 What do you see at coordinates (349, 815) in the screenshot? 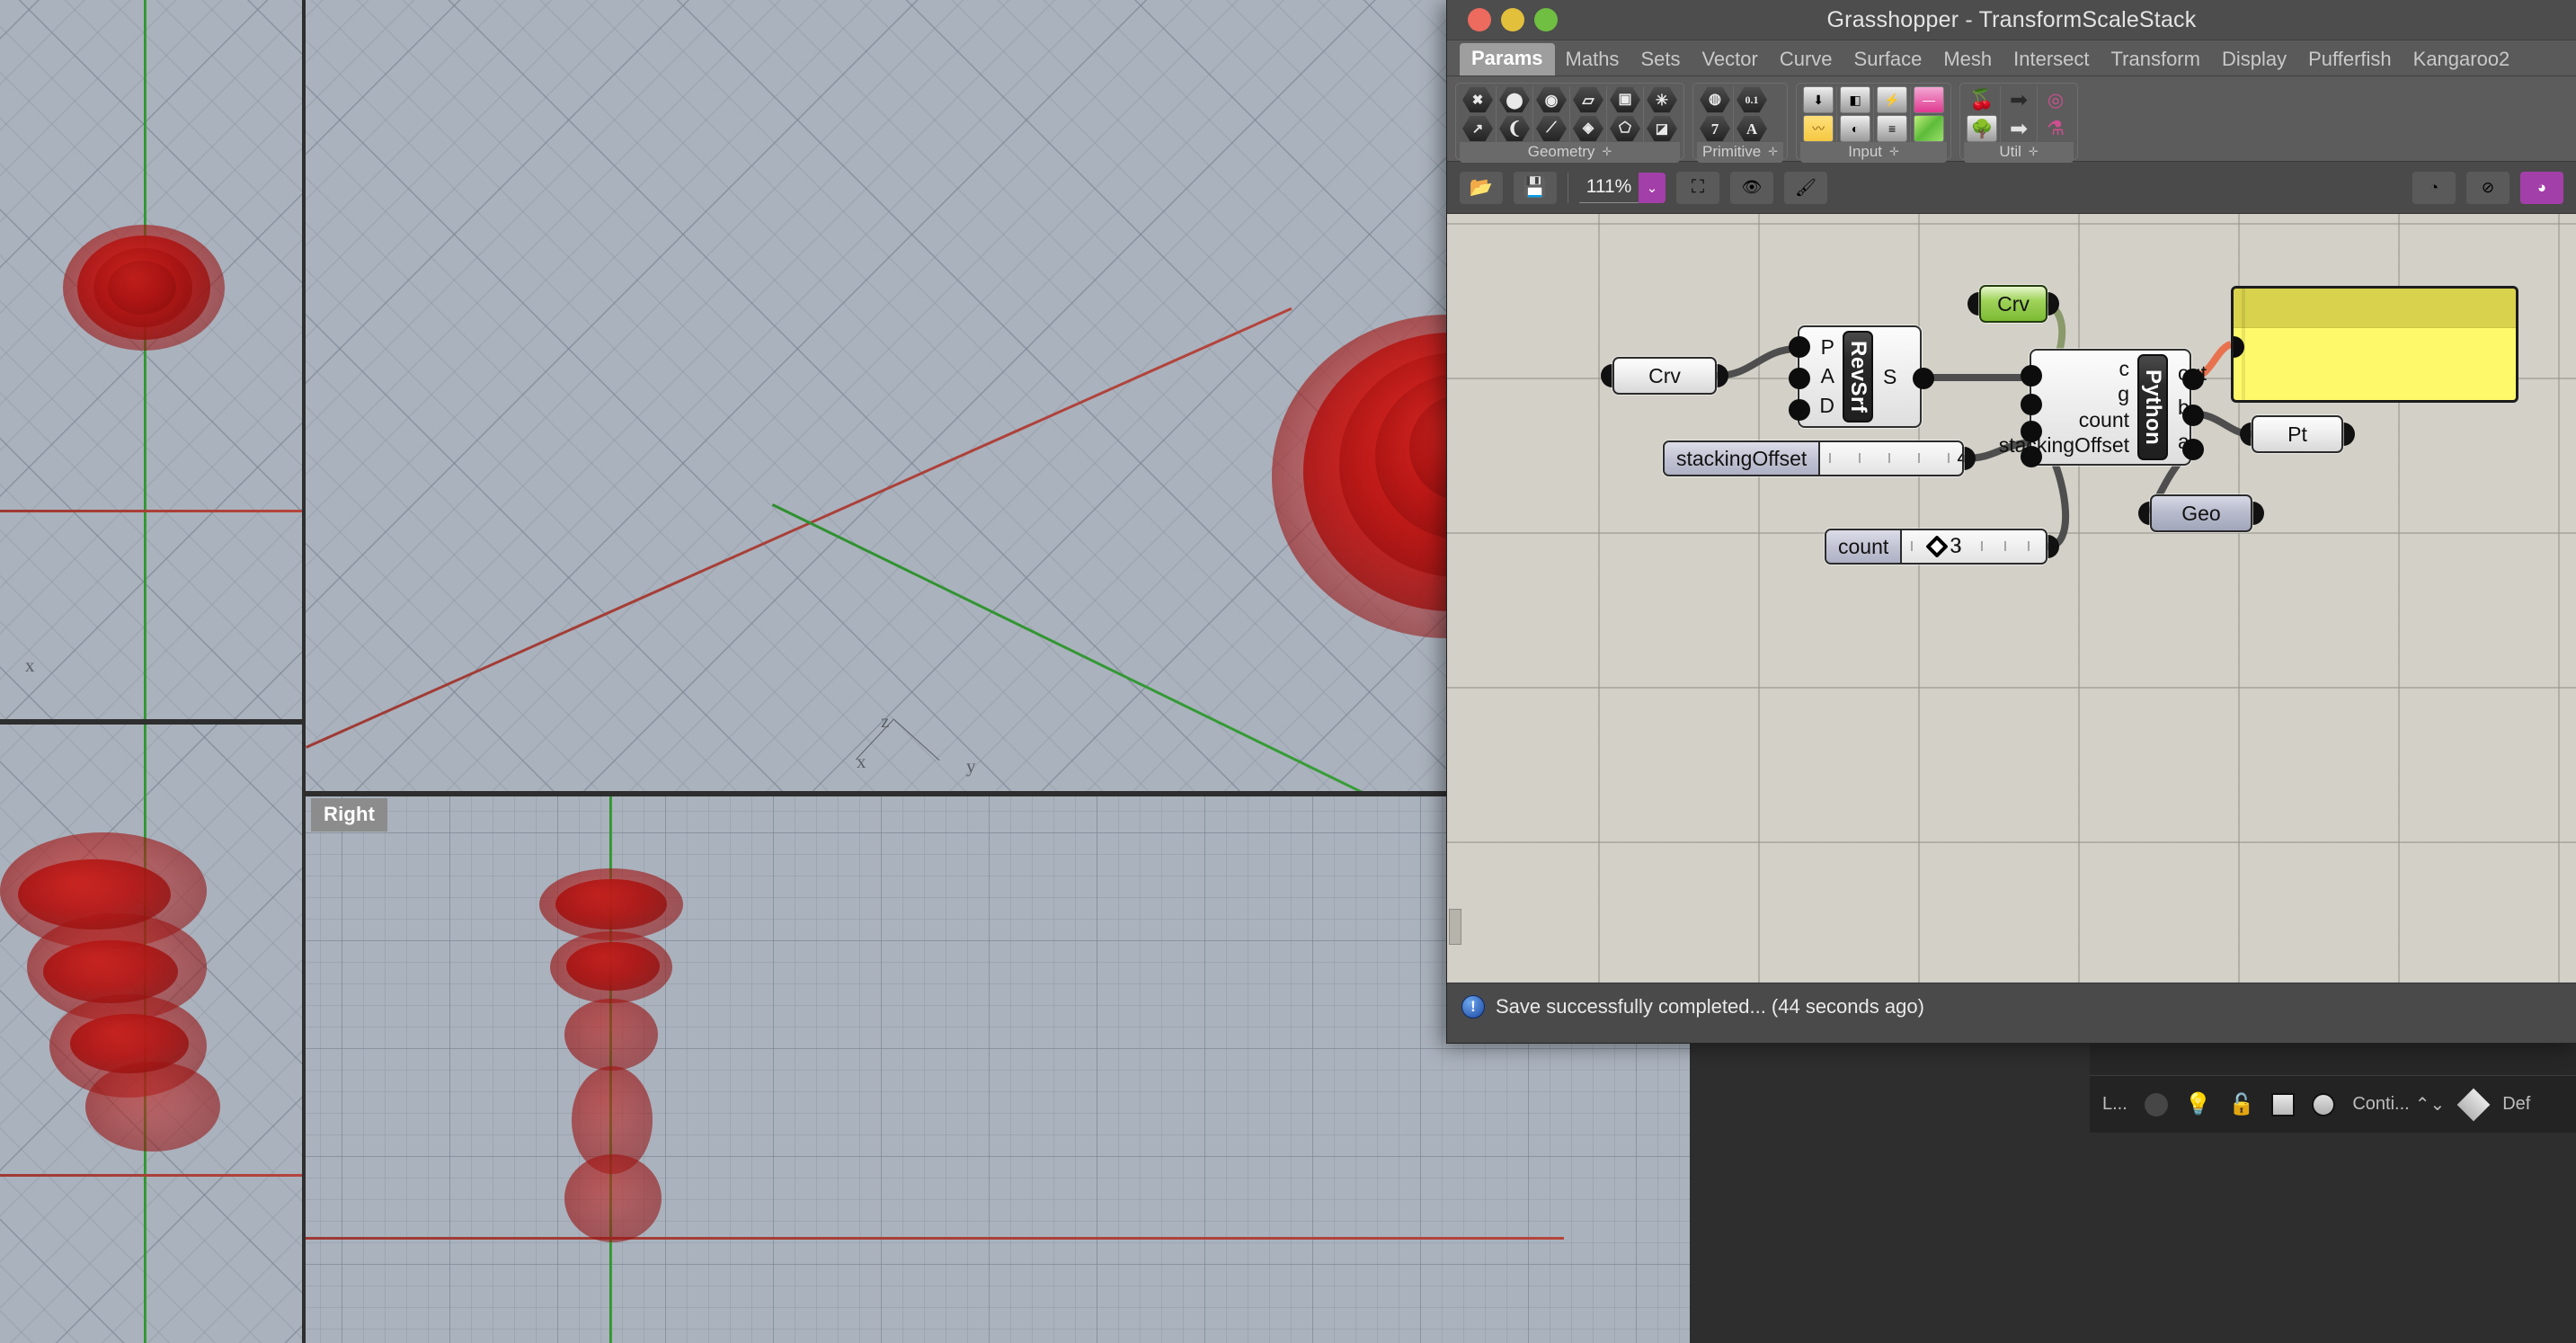
I see `viewport-label-right: Right` at bounding box center [349, 815].